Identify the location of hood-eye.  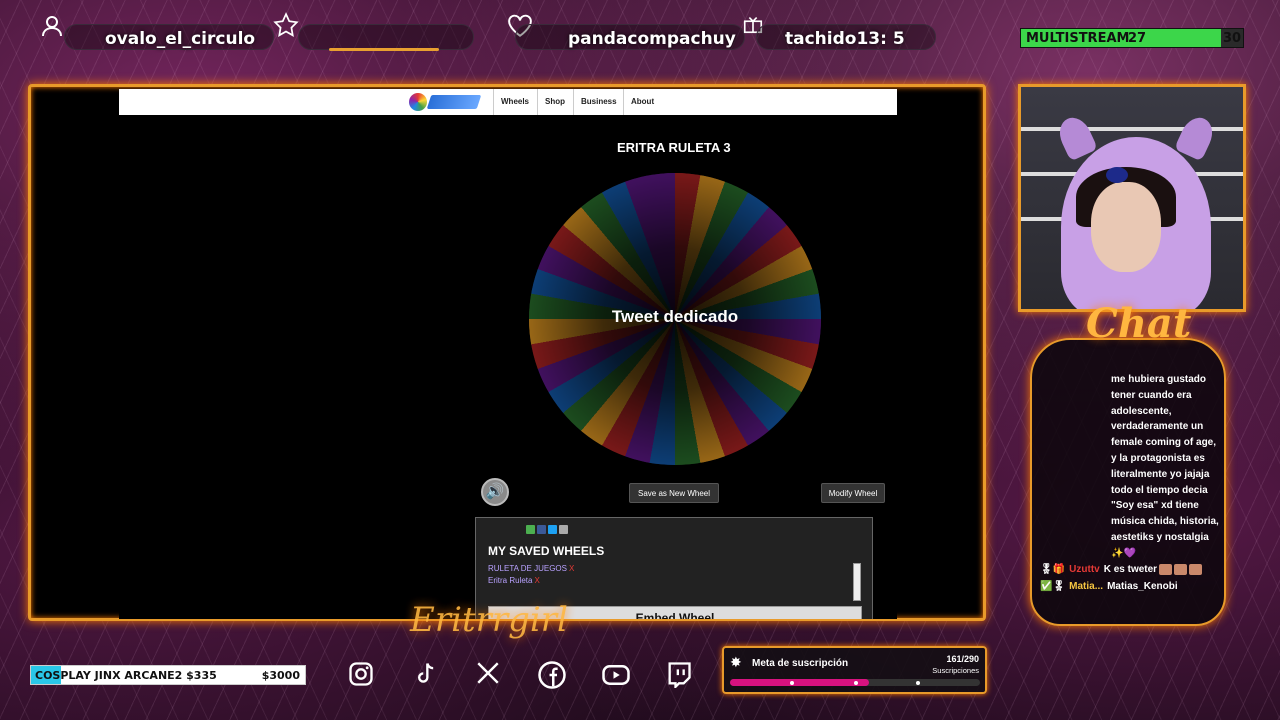
(1117, 175).